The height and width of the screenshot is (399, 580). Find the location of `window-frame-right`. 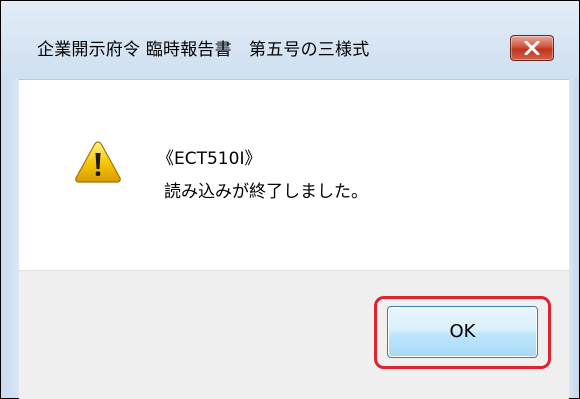

window-frame-right is located at coordinates (574, 238).